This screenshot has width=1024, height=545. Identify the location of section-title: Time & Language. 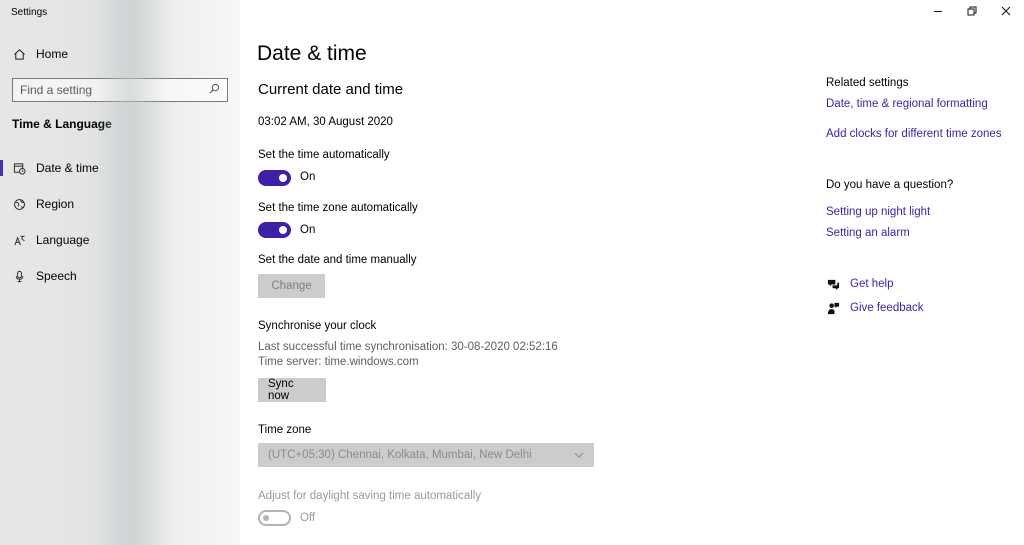
(62, 124).